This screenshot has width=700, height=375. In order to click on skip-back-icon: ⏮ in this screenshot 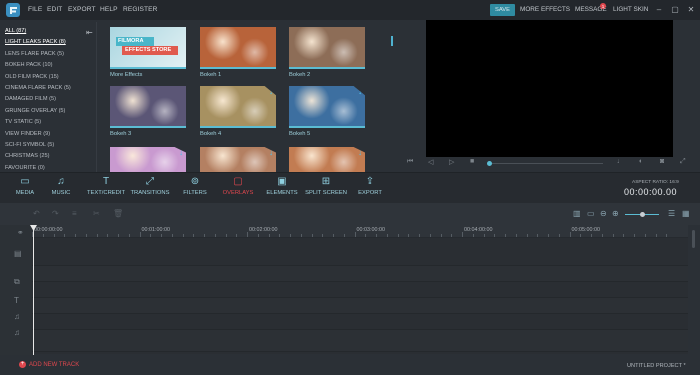, I will do `click(410, 162)`.